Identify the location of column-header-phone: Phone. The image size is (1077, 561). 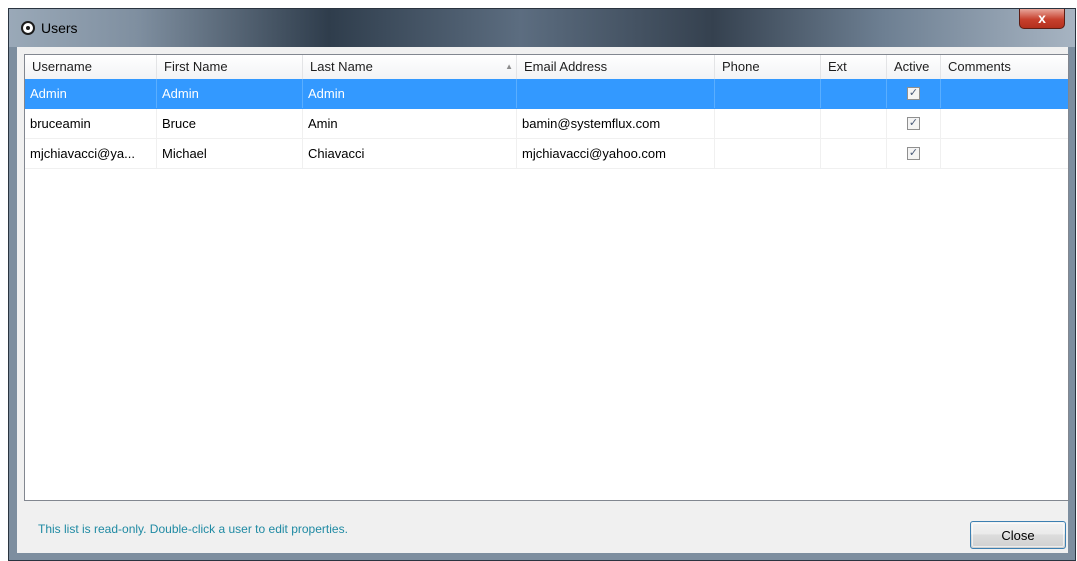
(768, 67).